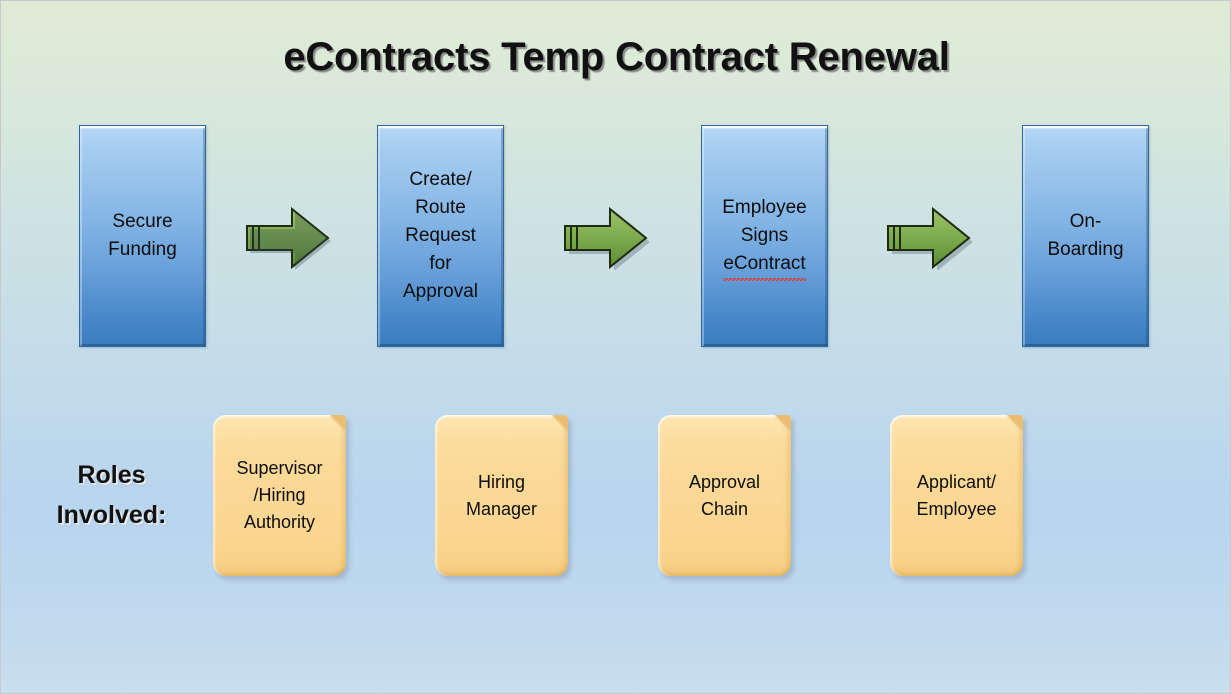 This screenshot has width=1231, height=694. I want to click on process-step-label-1: Secure Funding, so click(142, 235).